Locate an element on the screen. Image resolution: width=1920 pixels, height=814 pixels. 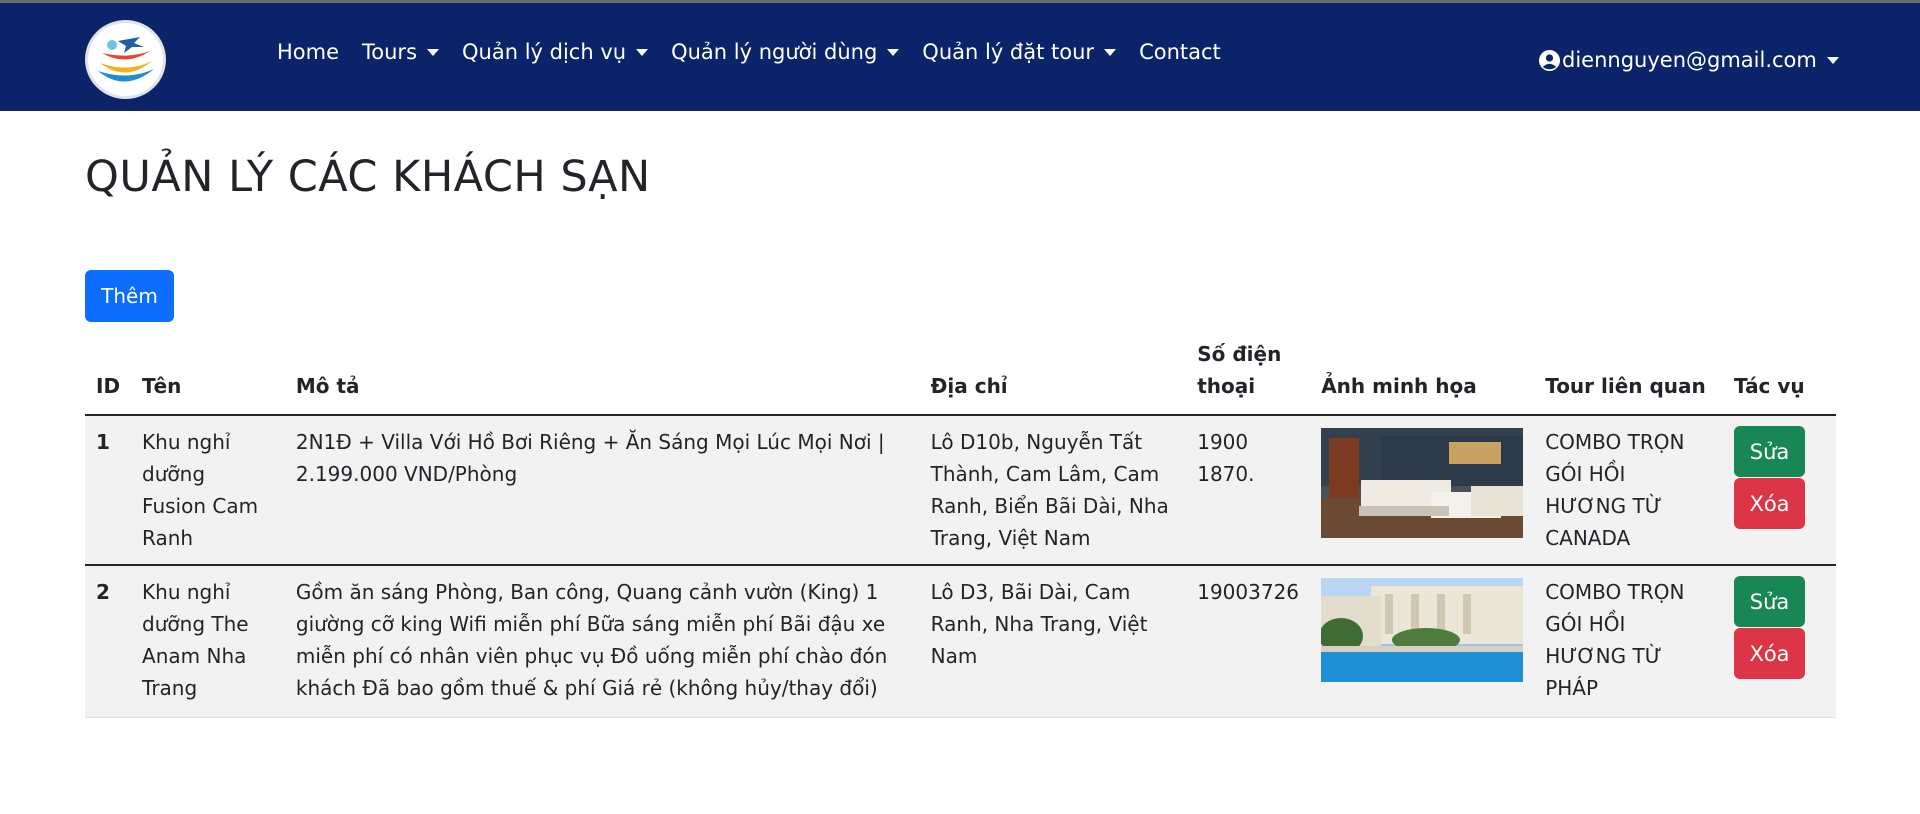
header-id: ID is located at coordinates (108, 373).